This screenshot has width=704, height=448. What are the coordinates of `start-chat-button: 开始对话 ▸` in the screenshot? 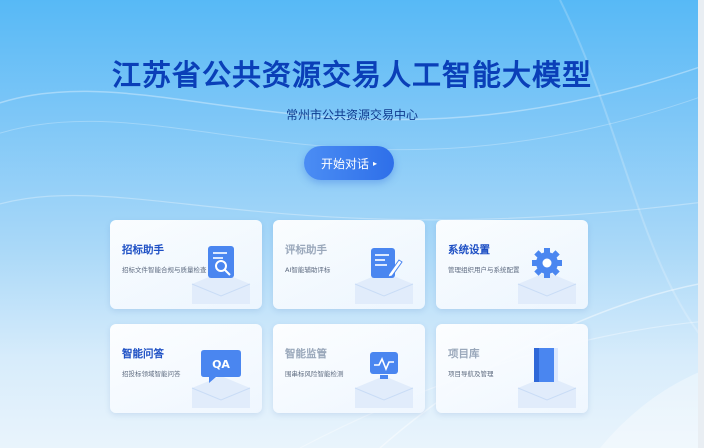 It's located at (349, 163).